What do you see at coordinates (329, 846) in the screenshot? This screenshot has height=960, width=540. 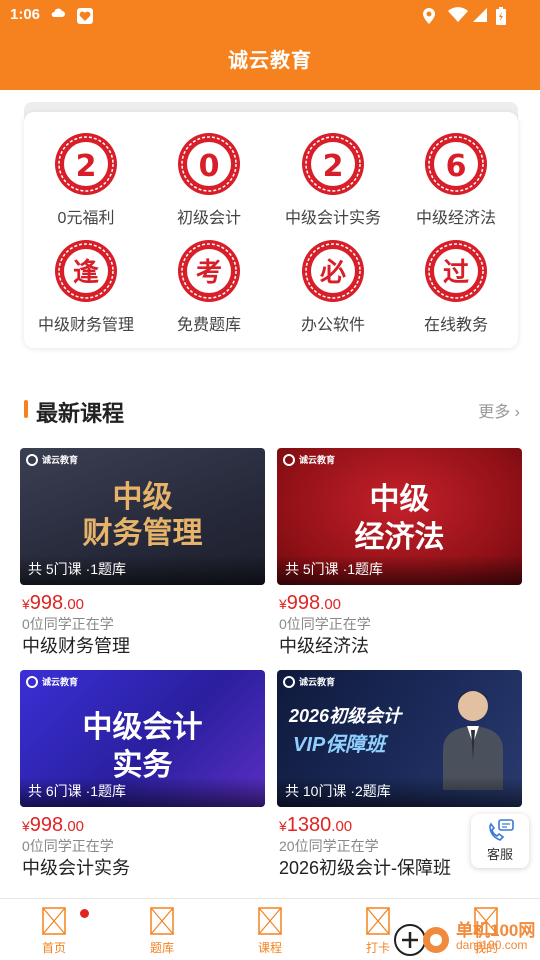 I see `learner-count: 20位同学正在学` at bounding box center [329, 846].